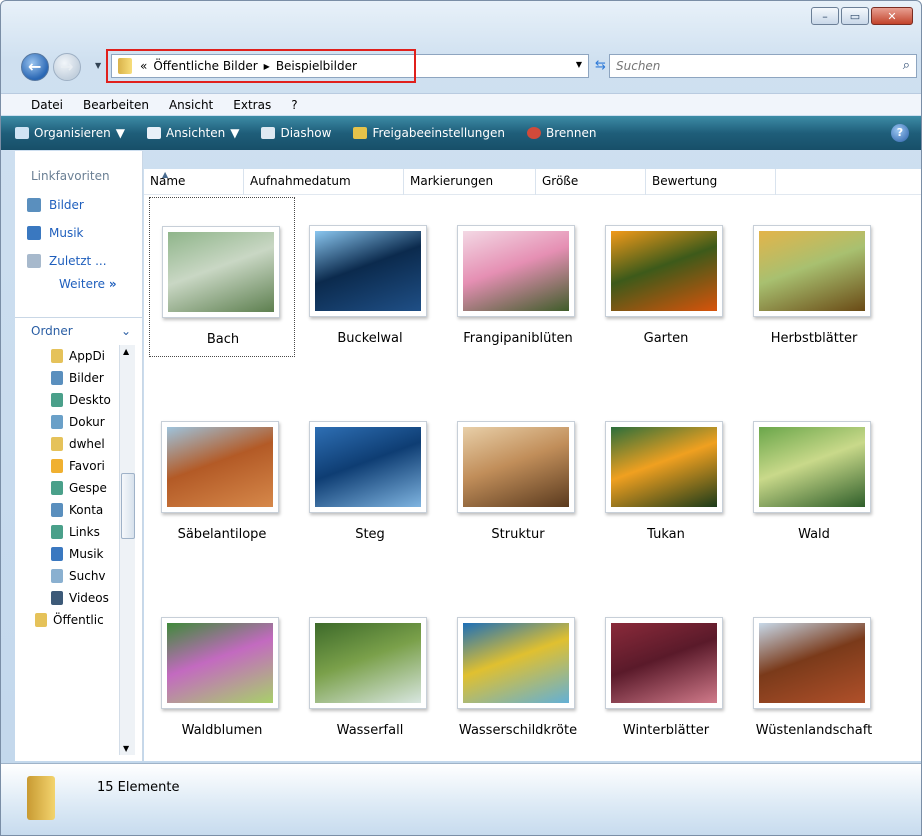 This screenshot has width=922, height=836. Describe the element at coordinates (66, 400) in the screenshot. I see `tree-item-desktop: Deskto` at that location.